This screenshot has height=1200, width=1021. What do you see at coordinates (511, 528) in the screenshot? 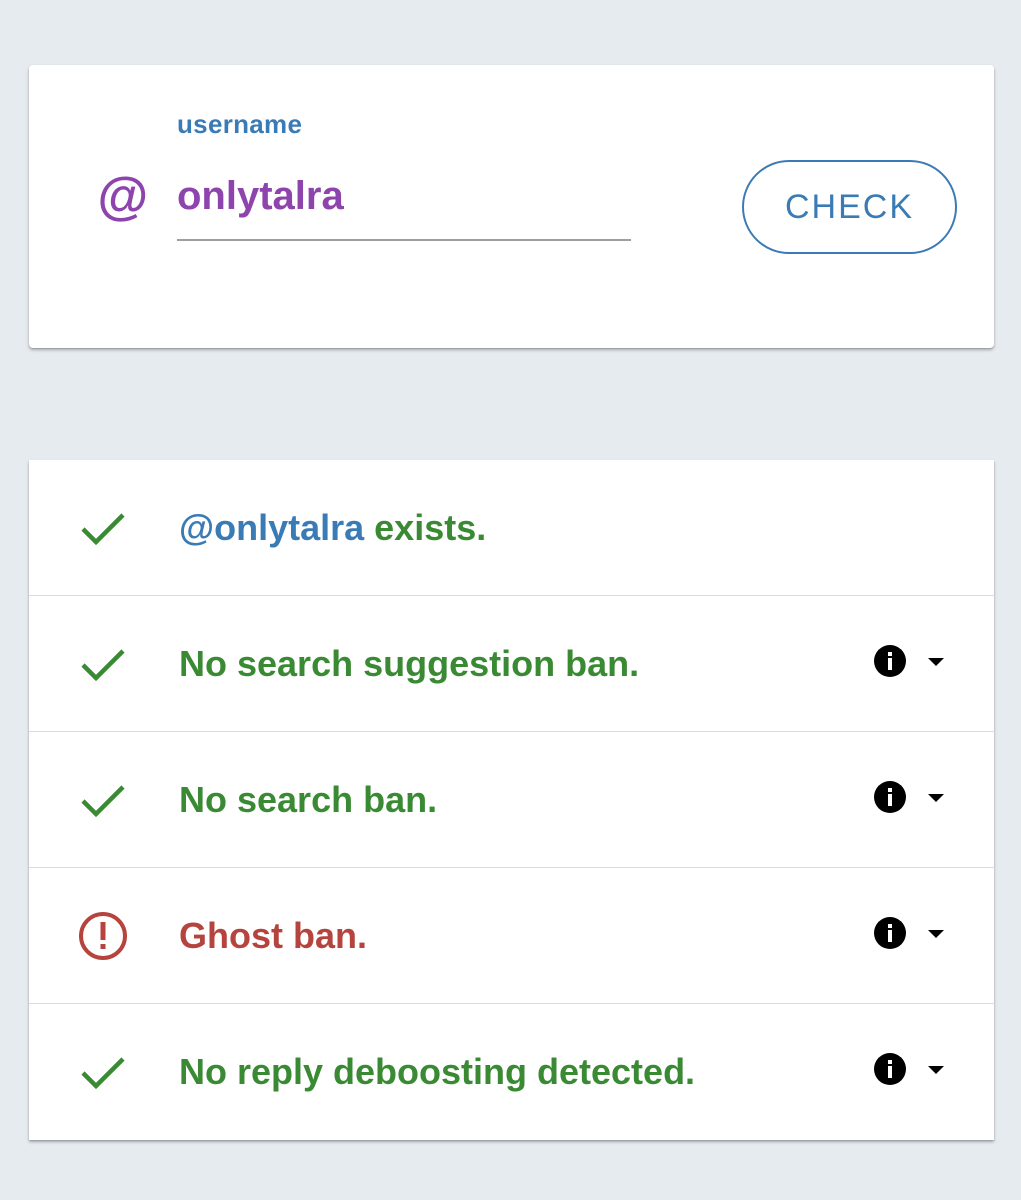
I see `result-row-exists: @onlytalra exists.` at bounding box center [511, 528].